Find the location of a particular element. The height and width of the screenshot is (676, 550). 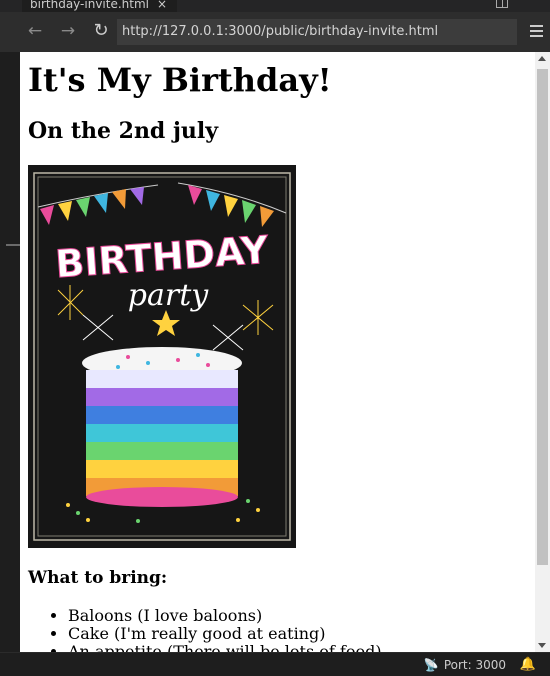

scroll-down-icon is located at coordinates (542, 645).